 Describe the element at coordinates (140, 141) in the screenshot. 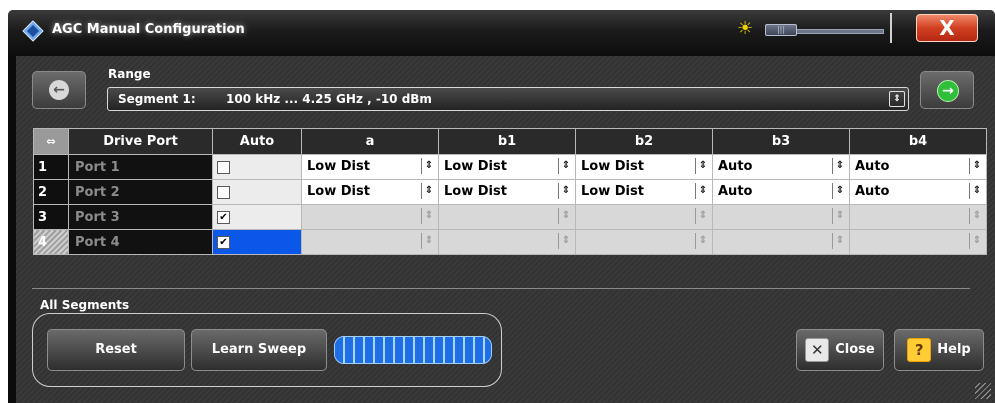

I see `col-header: Drive Port` at that location.